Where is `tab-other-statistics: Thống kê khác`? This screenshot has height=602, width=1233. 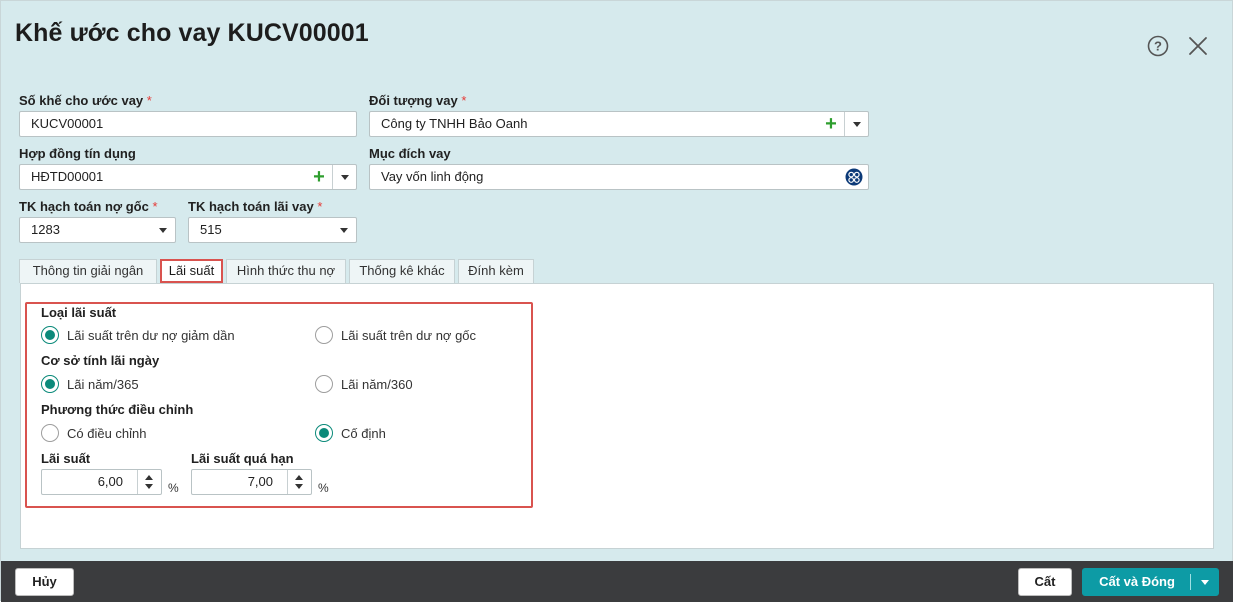
tab-other-statistics: Thống kê khác is located at coordinates (402, 271).